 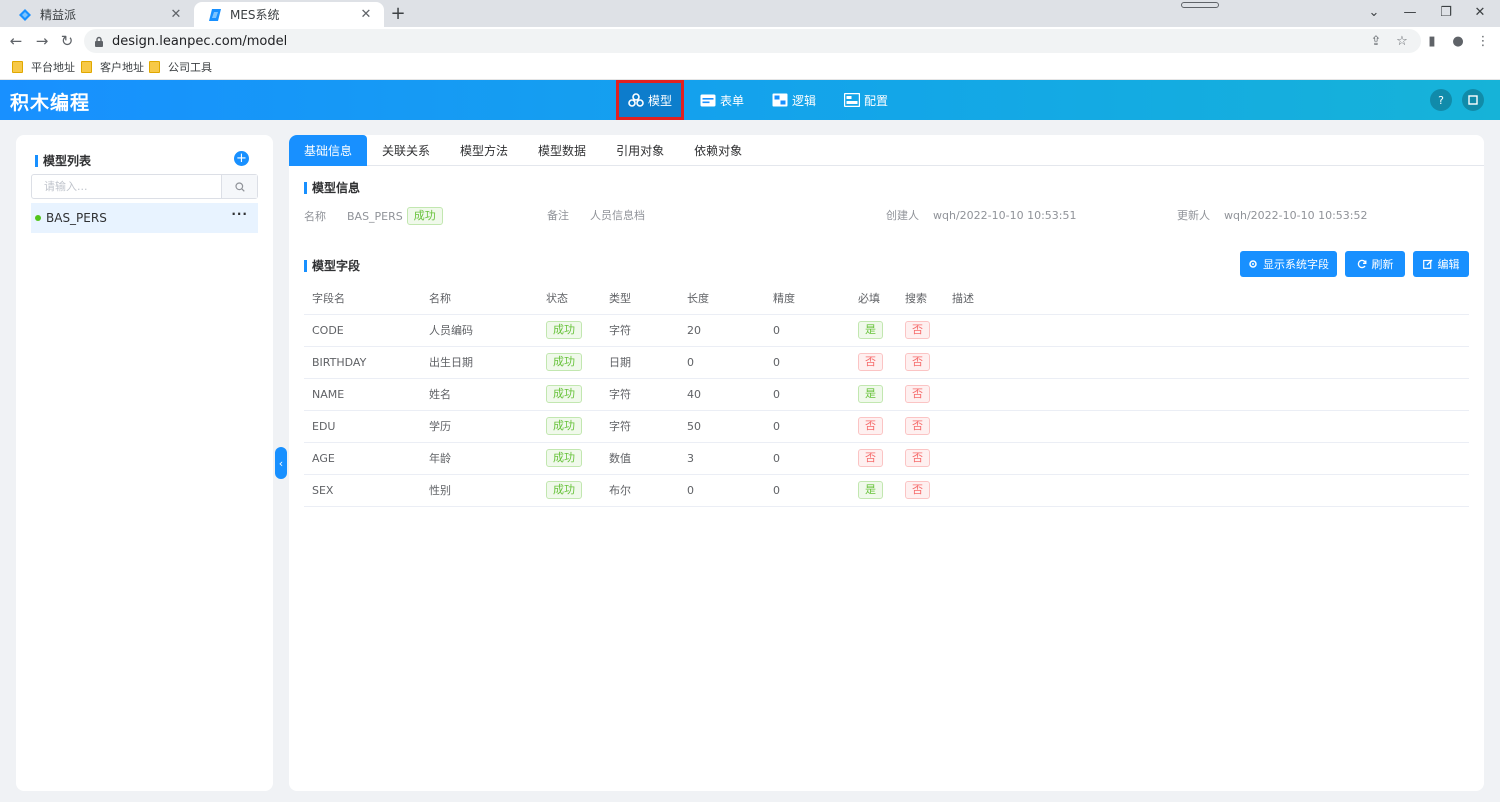 What do you see at coordinates (1374, 12) in the screenshot?
I see `tab-search-chevron-icon: ⌄` at bounding box center [1374, 12].